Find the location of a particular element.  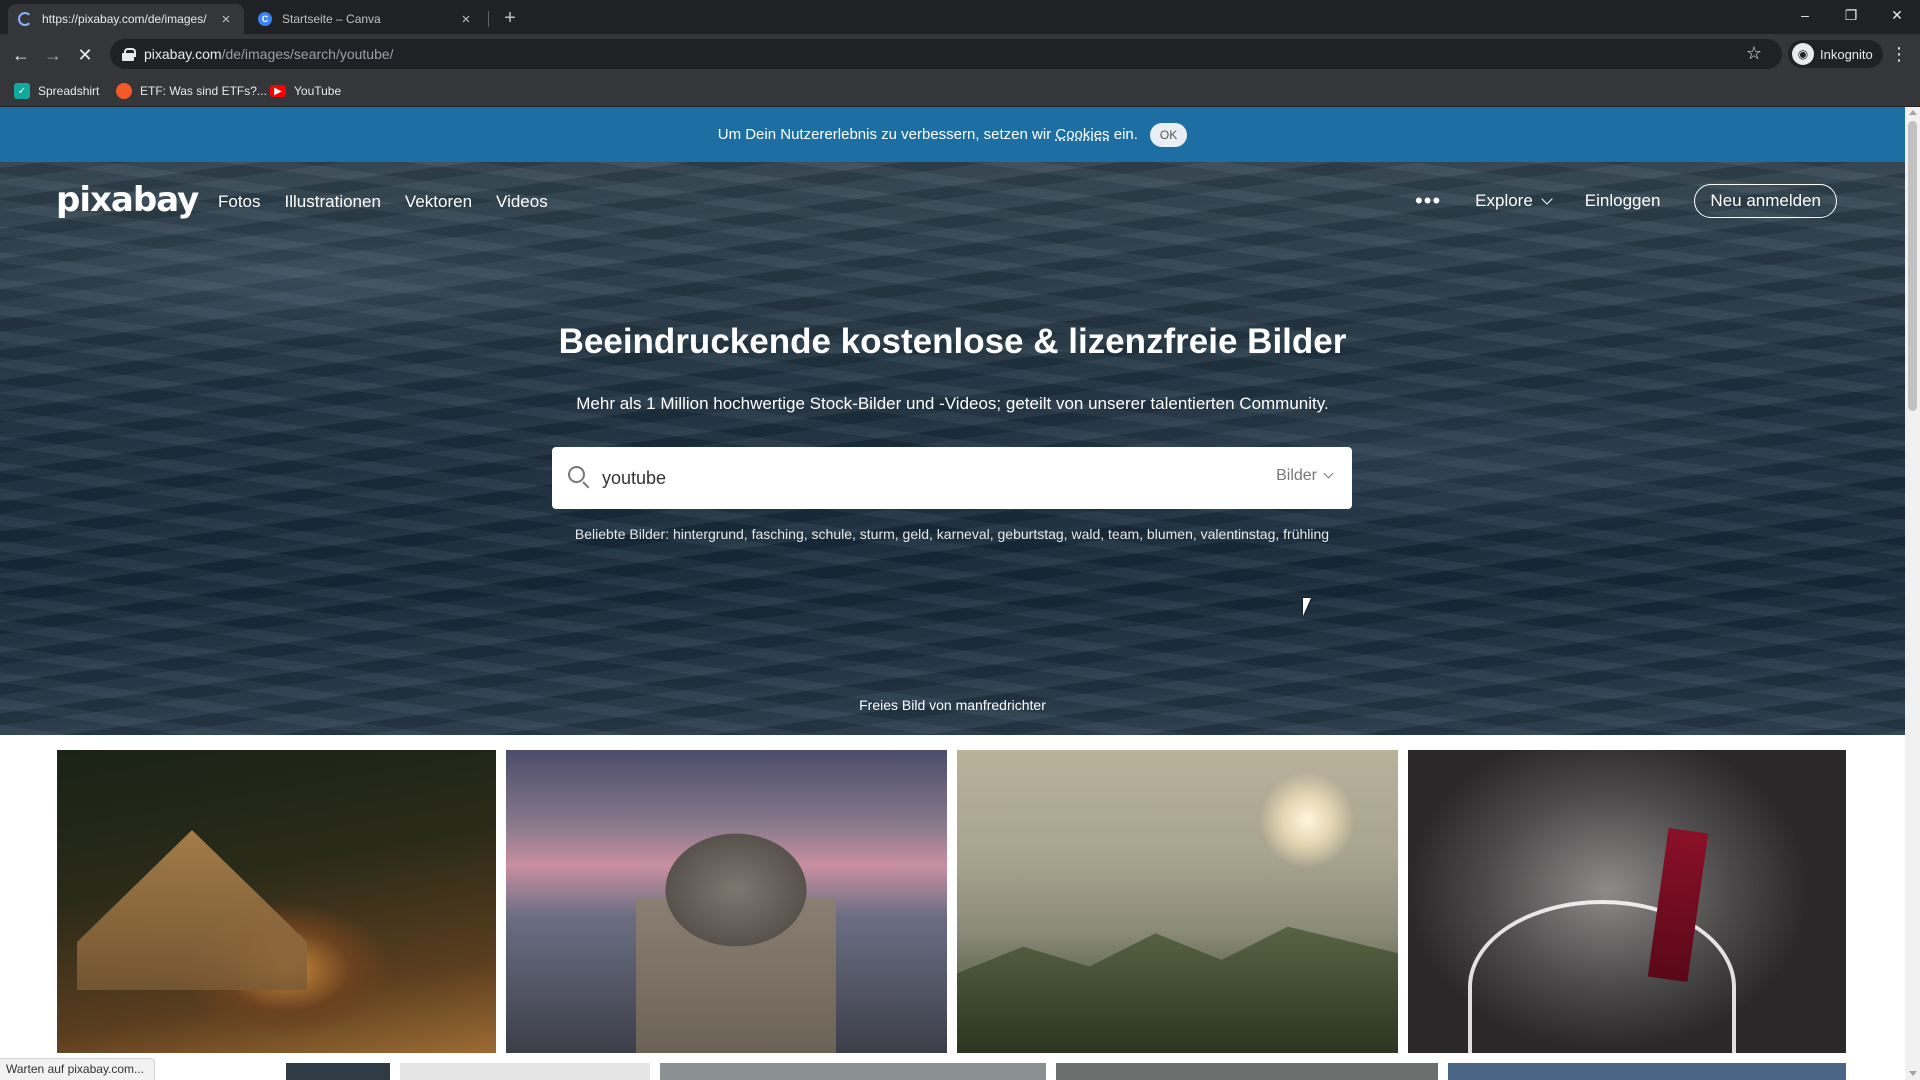

etf-icon is located at coordinates (124, 91).